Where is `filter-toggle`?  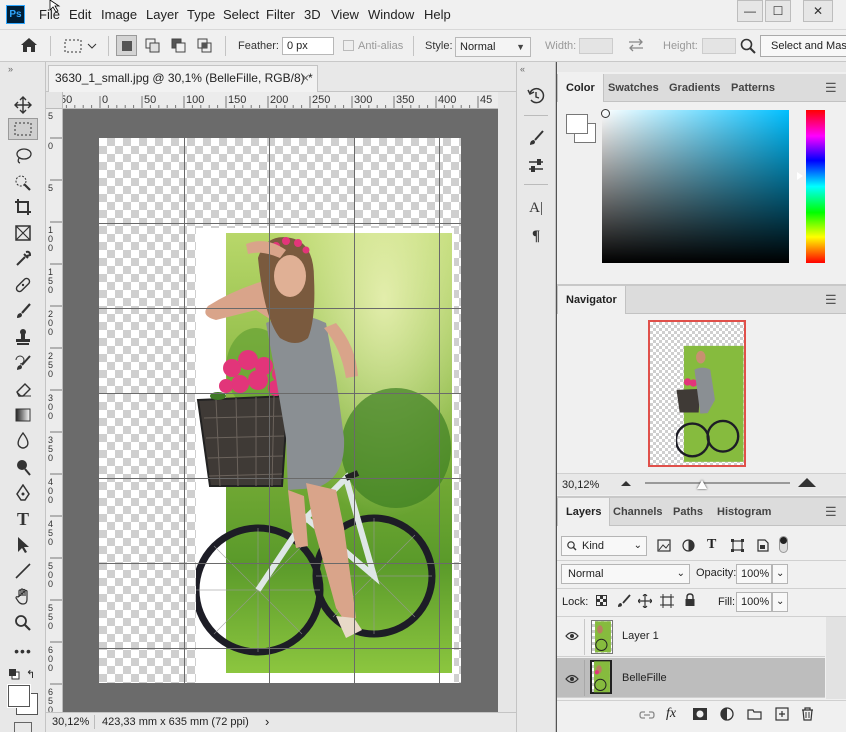 filter-toggle is located at coordinates (783, 544).